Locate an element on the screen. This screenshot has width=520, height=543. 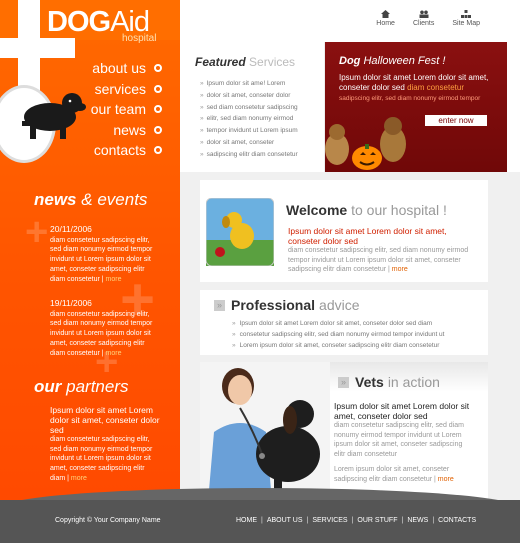
top-navigation: Home Clients Site Map is located at coordinates (350, 21).